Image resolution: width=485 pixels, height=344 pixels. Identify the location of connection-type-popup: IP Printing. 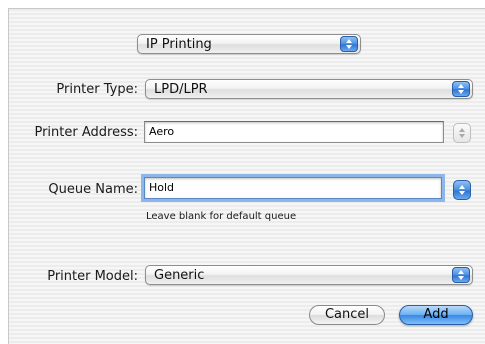
(249, 44).